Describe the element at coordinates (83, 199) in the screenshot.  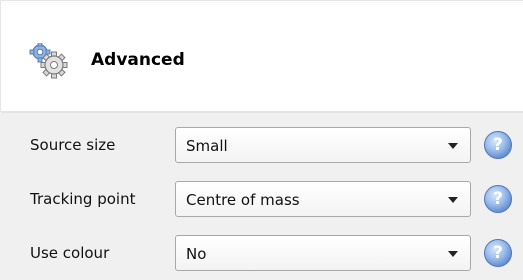
I see `tracking-point-label: Tracking point` at that location.